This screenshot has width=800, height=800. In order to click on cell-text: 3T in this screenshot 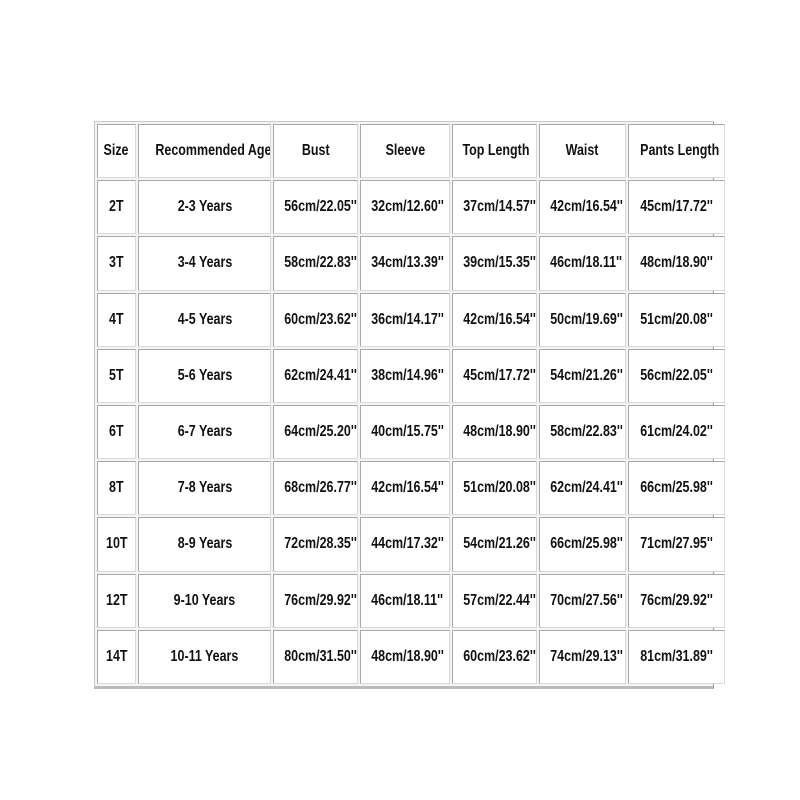, I will do `click(116, 263)`.